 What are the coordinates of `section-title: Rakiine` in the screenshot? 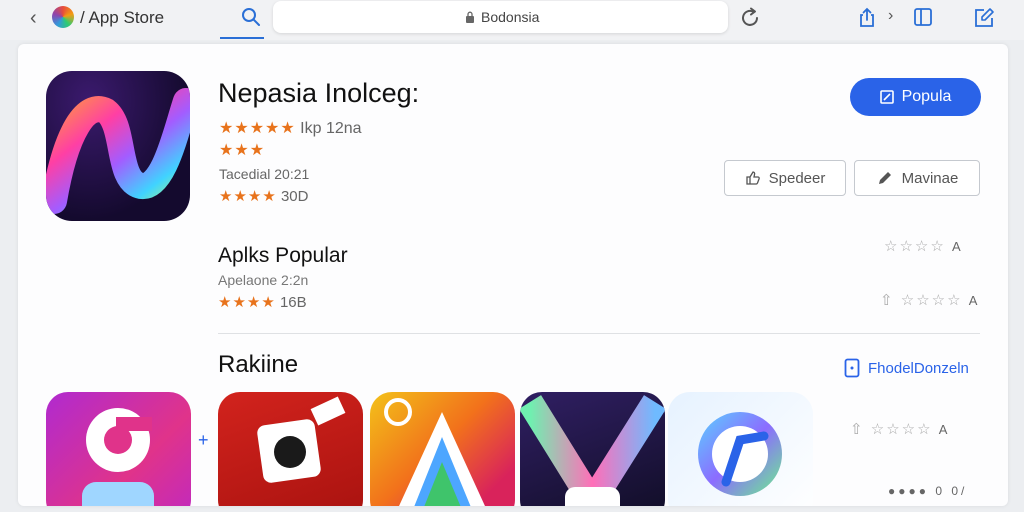 It's located at (258, 364).